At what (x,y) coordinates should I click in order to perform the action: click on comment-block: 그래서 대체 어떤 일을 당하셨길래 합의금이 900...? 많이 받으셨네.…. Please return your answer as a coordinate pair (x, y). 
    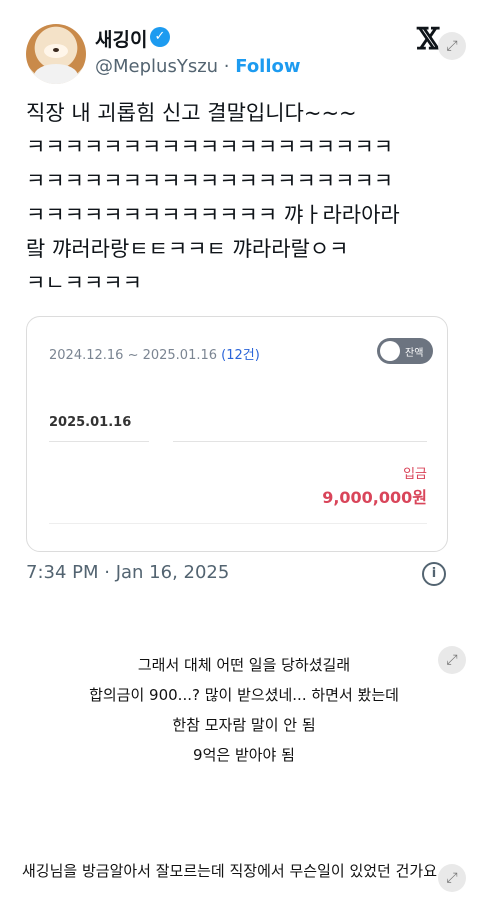
    Looking at the image, I should click on (244, 710).